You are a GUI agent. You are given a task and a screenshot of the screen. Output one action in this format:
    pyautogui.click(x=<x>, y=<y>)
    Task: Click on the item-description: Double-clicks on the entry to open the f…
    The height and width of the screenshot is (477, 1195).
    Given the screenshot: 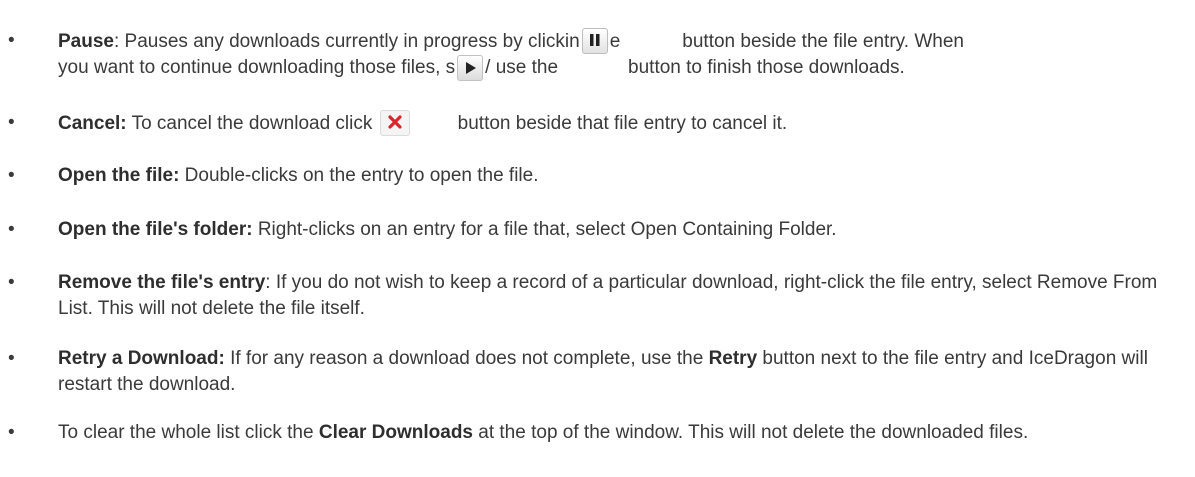 What is the action you would take?
    pyautogui.click(x=359, y=175)
    